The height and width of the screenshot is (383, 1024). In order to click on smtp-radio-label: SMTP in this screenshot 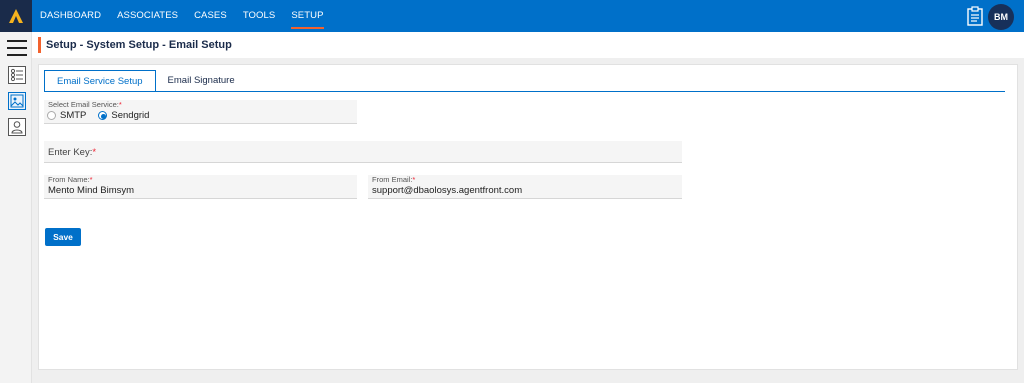, I will do `click(73, 115)`.